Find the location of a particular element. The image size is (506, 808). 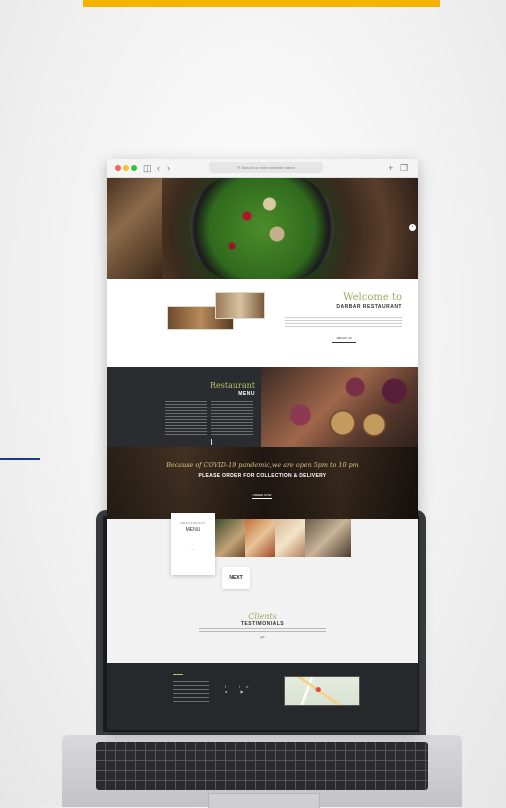

testimonial-quote-text is located at coordinates (262, 631).